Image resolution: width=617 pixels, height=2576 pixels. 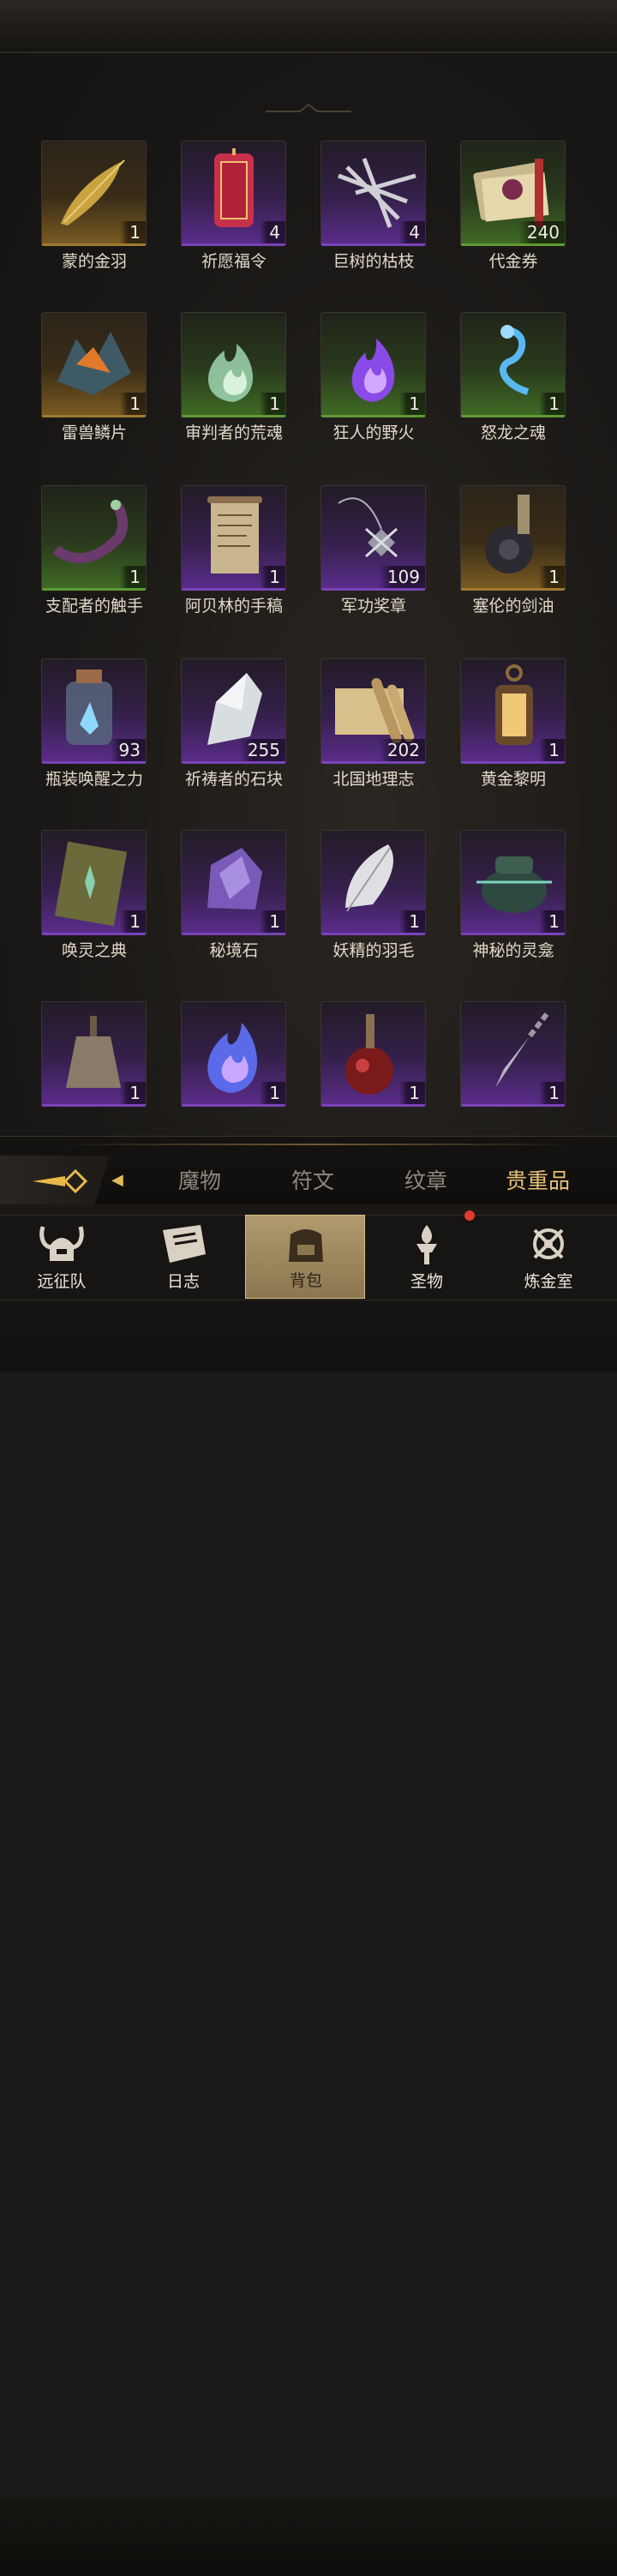 I want to click on inventory-item: 1 阿贝林的手稿, so click(x=213, y=558).